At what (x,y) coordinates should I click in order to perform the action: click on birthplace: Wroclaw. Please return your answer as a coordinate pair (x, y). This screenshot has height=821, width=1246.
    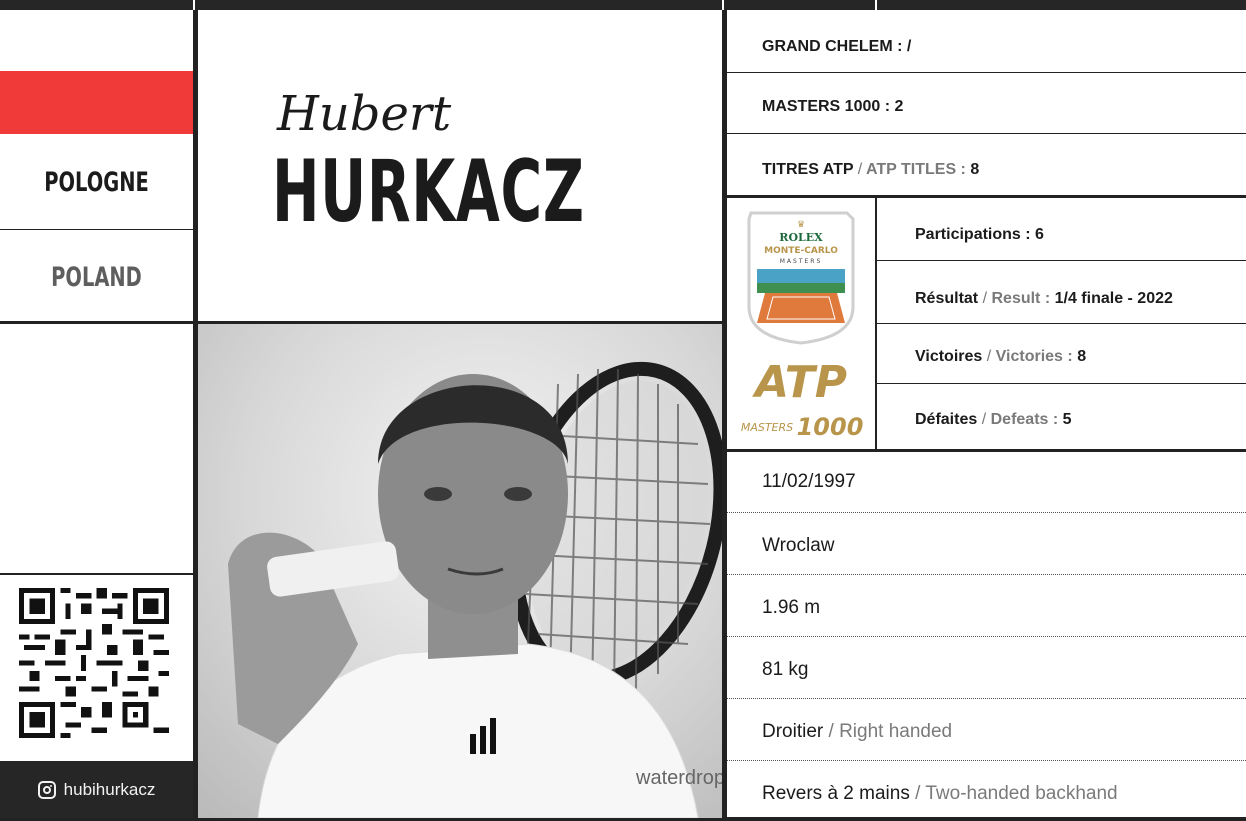
    Looking at the image, I should click on (798, 545).